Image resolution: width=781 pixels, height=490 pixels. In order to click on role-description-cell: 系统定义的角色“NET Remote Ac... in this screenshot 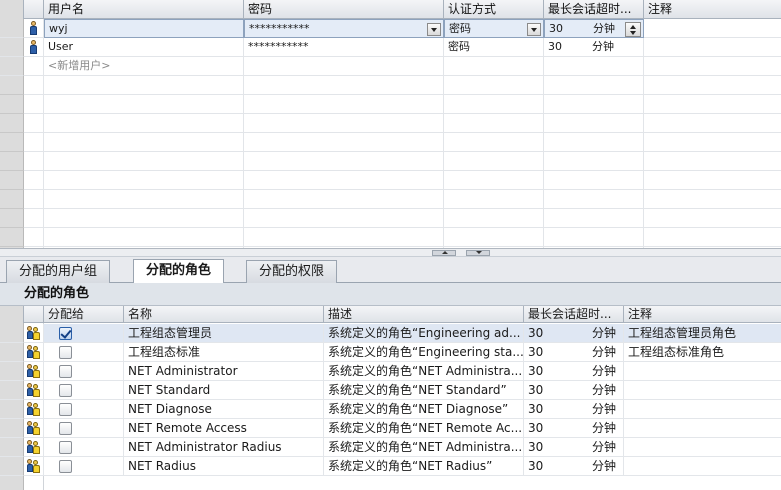, I will do `click(424, 428)`.